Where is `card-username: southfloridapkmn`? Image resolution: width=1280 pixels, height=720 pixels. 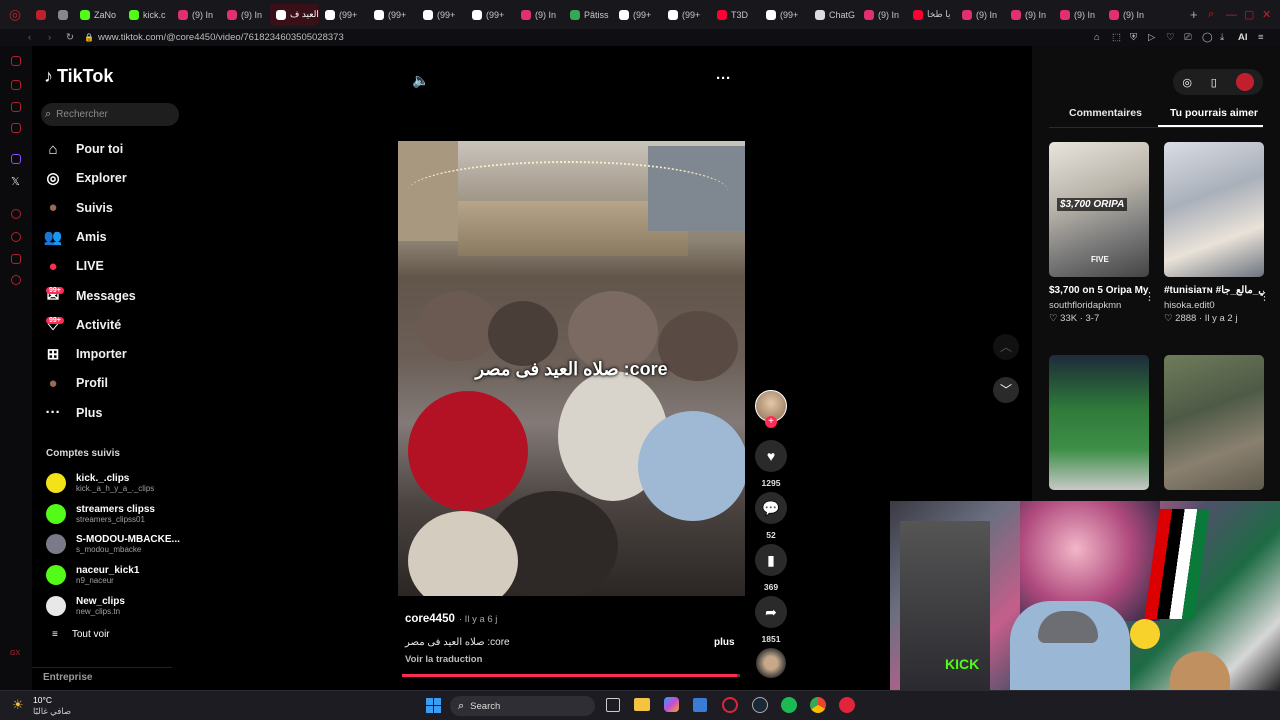 card-username: southfloridapkmn is located at coordinates (1099, 305).